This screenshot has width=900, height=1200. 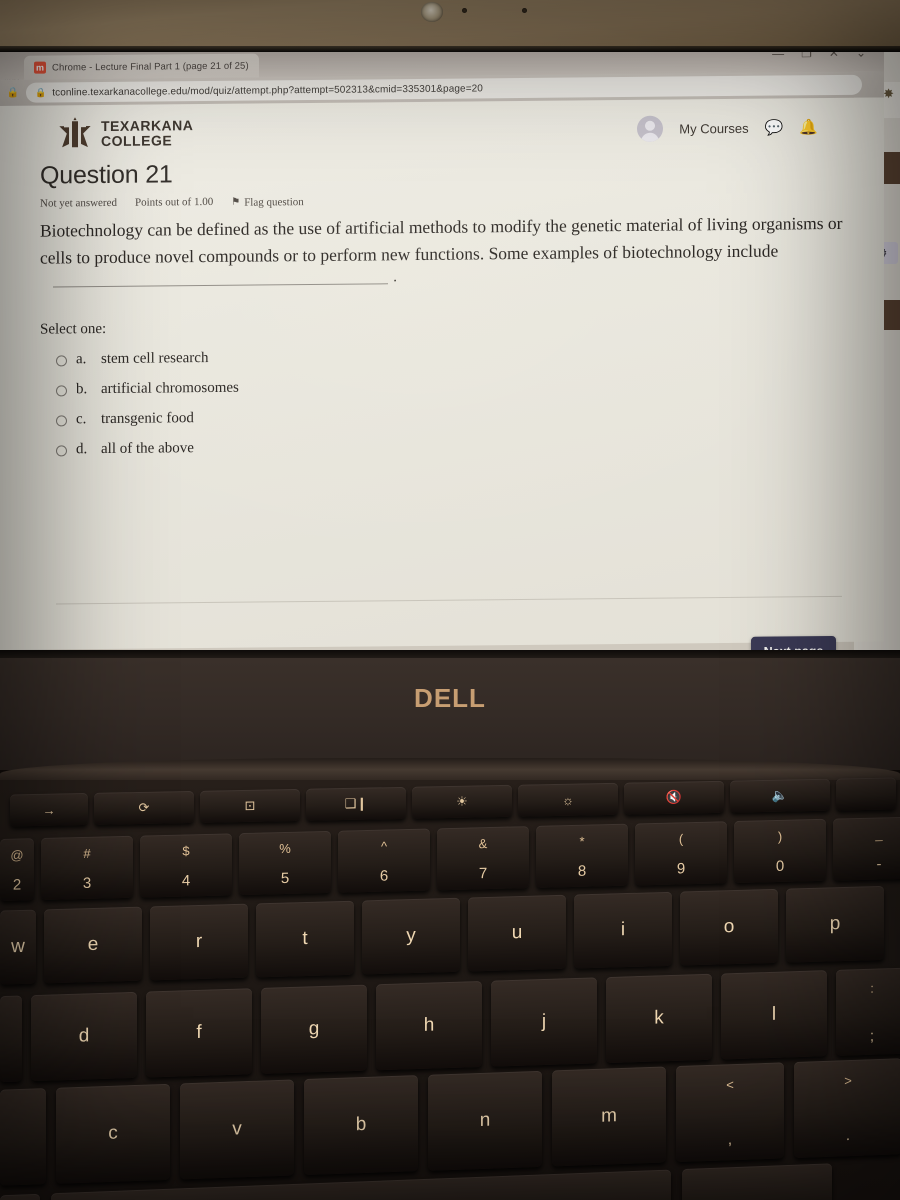 I want to click on texarkana-college-logo: TEXARKANA COLLEGE, so click(x=125, y=133).